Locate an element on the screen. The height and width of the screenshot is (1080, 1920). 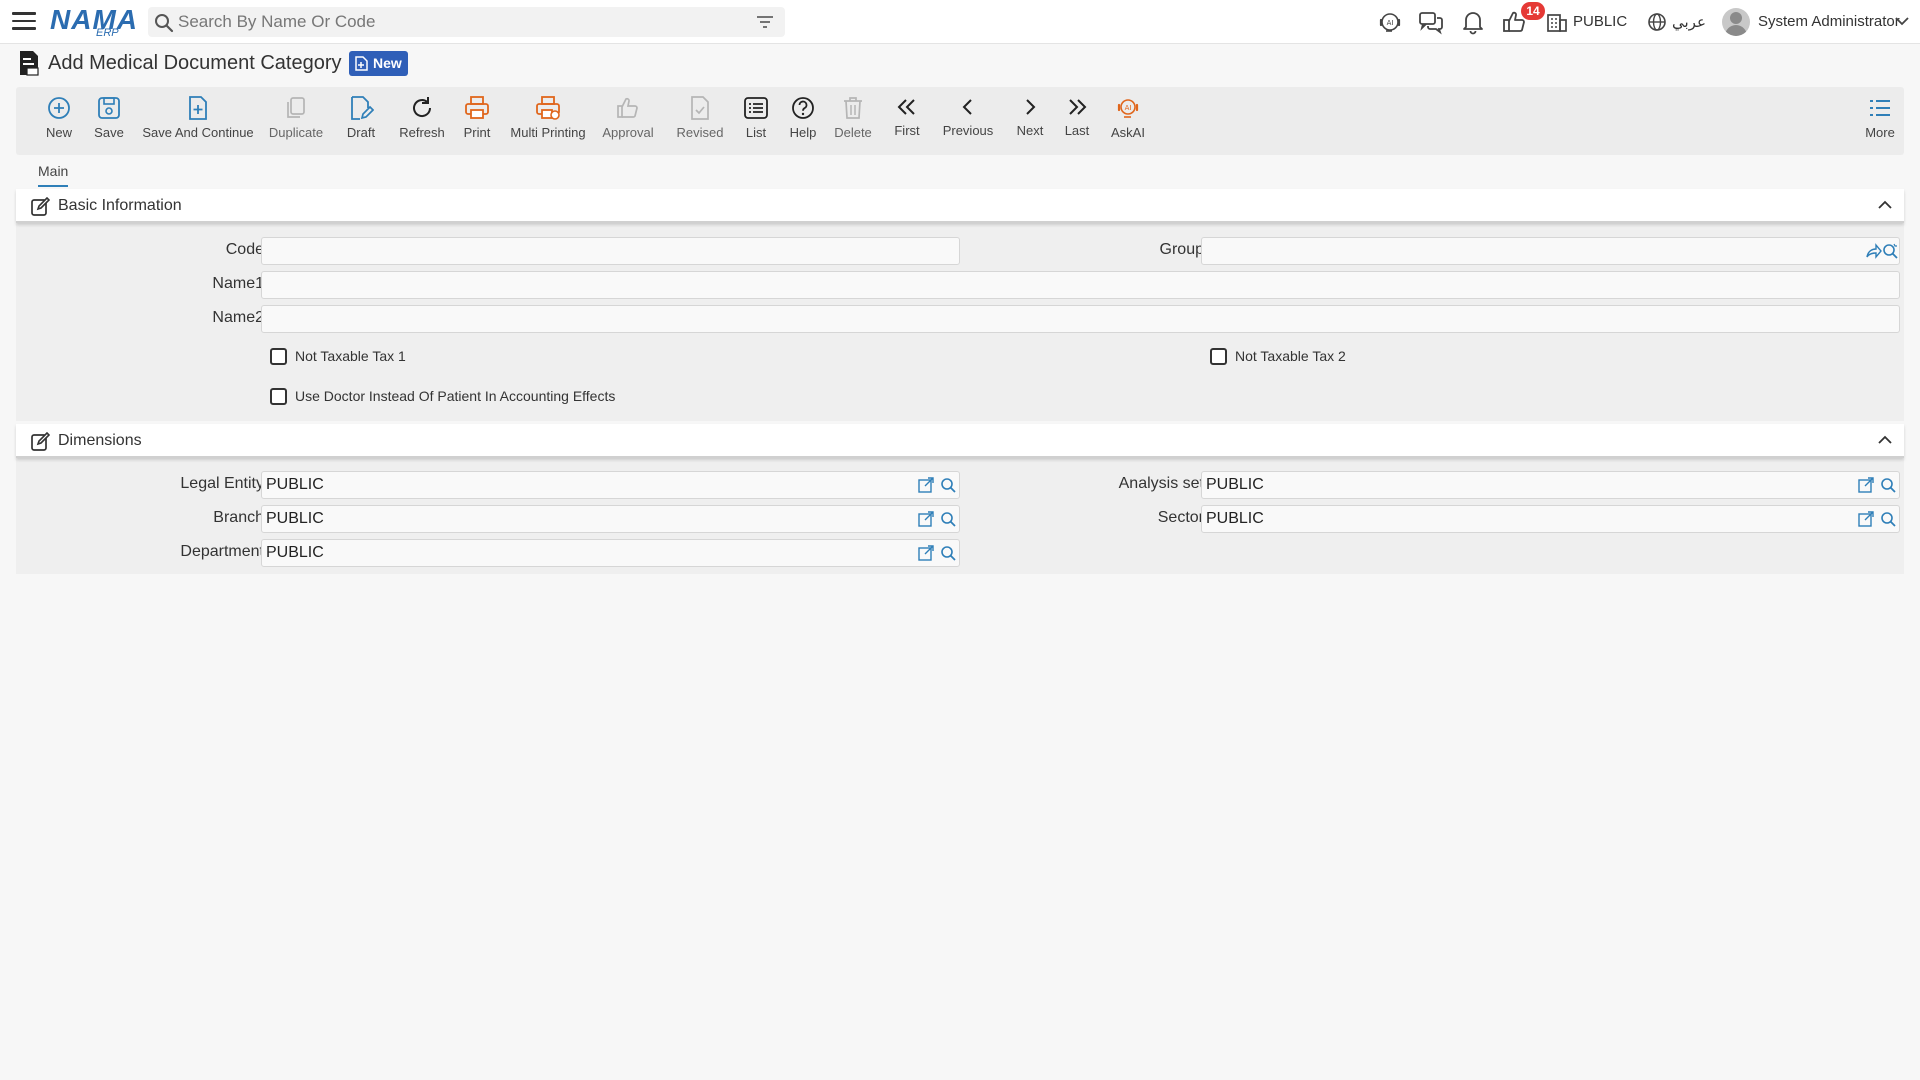
tab-main: Main is located at coordinates (53, 175).